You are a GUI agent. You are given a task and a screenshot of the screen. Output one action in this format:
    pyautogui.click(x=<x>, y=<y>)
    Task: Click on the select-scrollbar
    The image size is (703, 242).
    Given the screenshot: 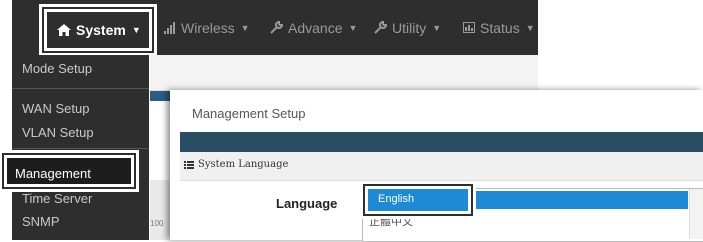 What is the action you would take?
    pyautogui.click(x=696, y=214)
    